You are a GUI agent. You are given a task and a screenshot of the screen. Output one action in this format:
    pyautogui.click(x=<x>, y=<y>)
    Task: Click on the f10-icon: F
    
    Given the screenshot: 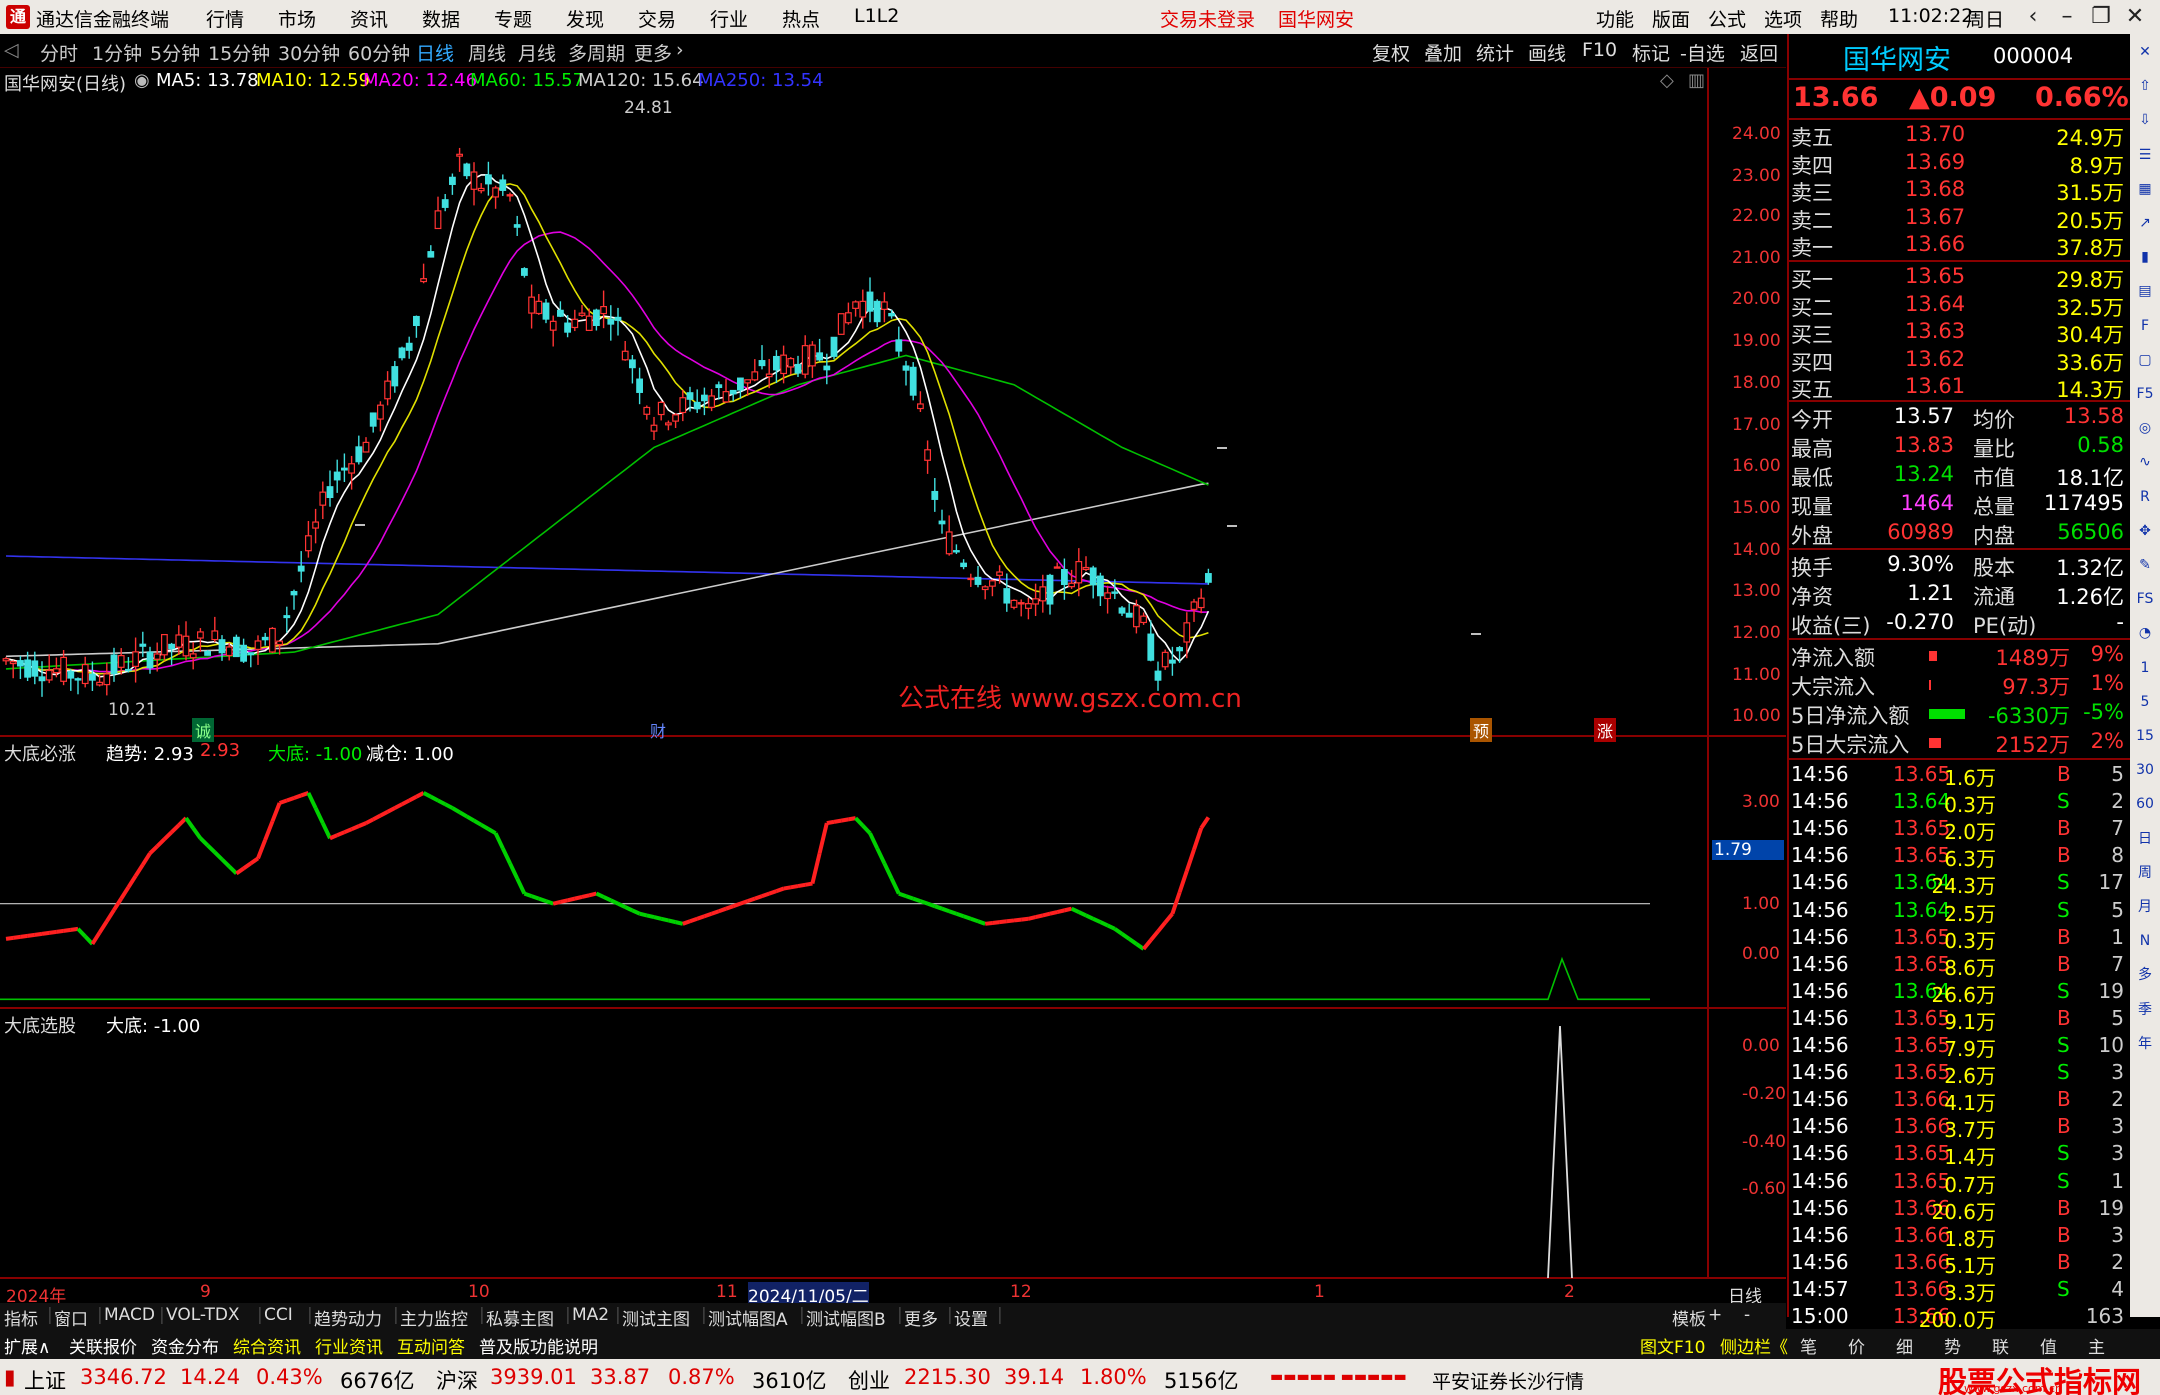 What is the action you would take?
    pyautogui.click(x=2145, y=326)
    